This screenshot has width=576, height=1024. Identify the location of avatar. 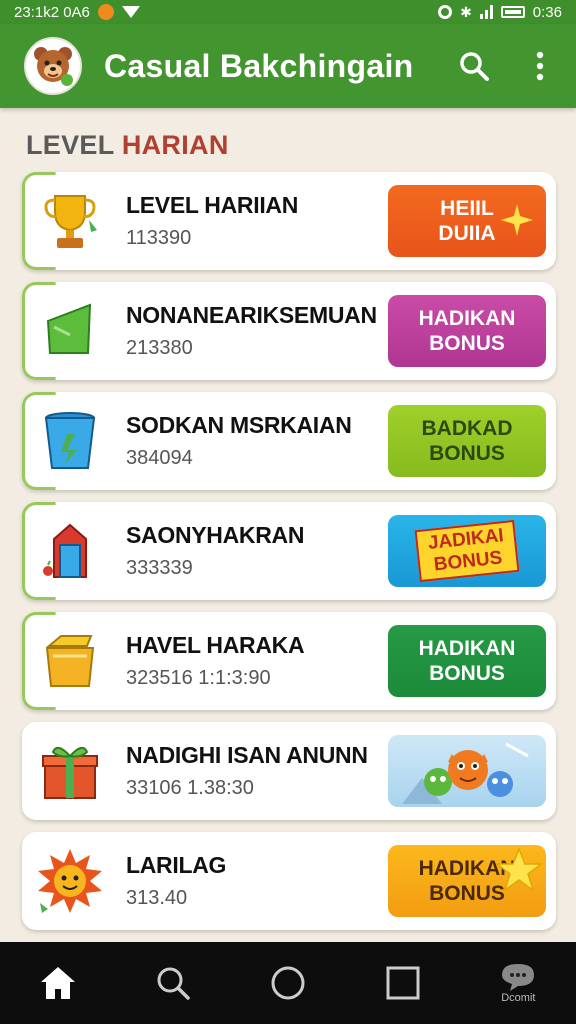
(53, 66).